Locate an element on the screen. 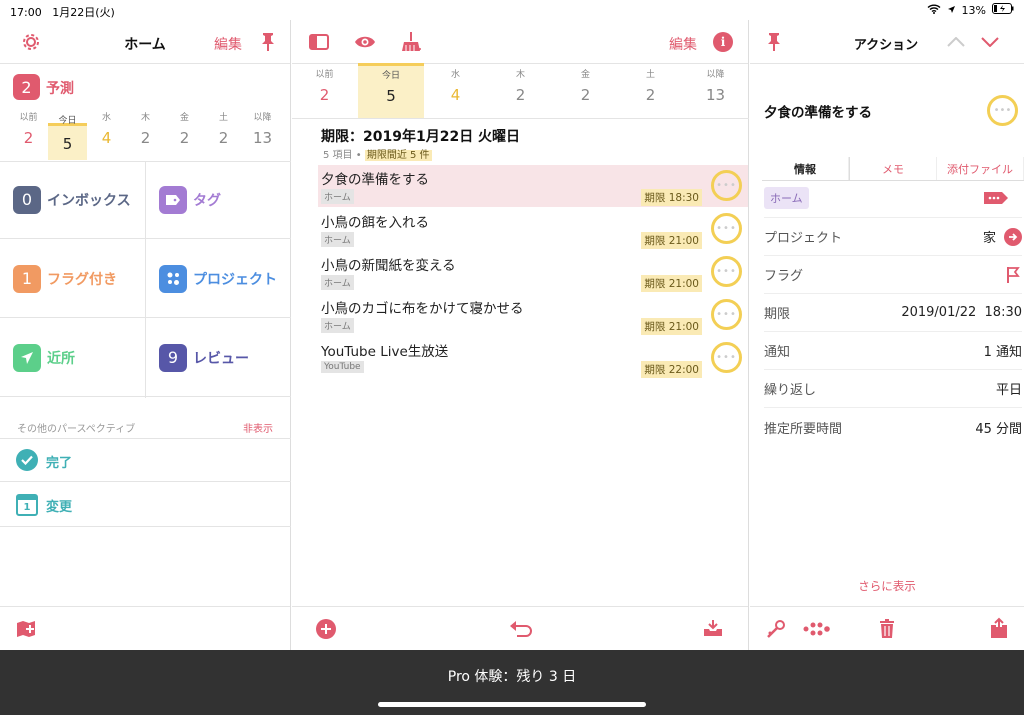  task-tag: YouTube is located at coordinates (342, 367).